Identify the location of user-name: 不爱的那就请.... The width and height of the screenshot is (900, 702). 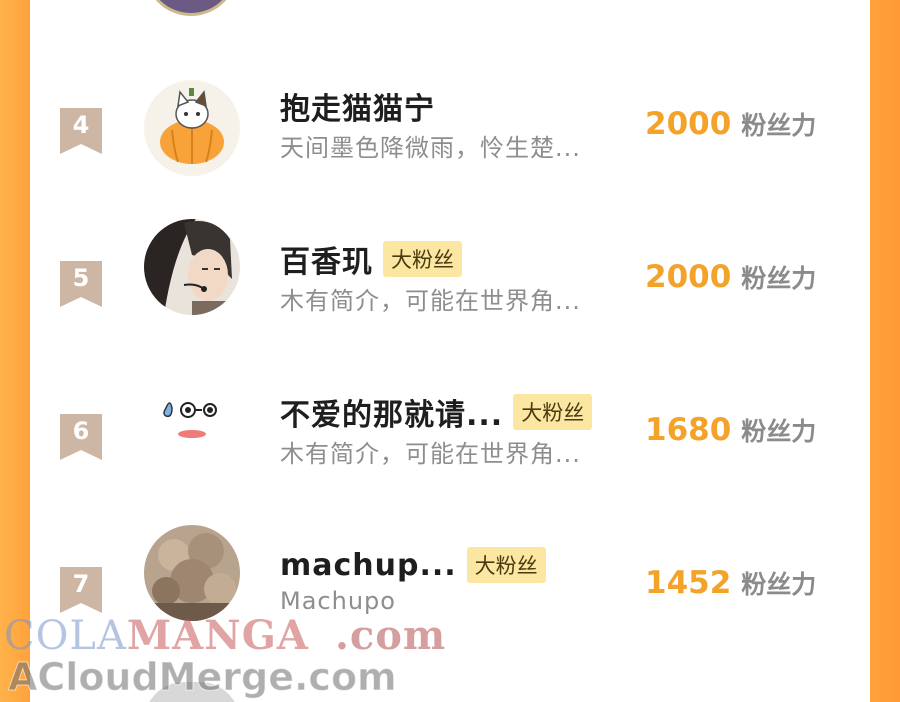
(391, 412).